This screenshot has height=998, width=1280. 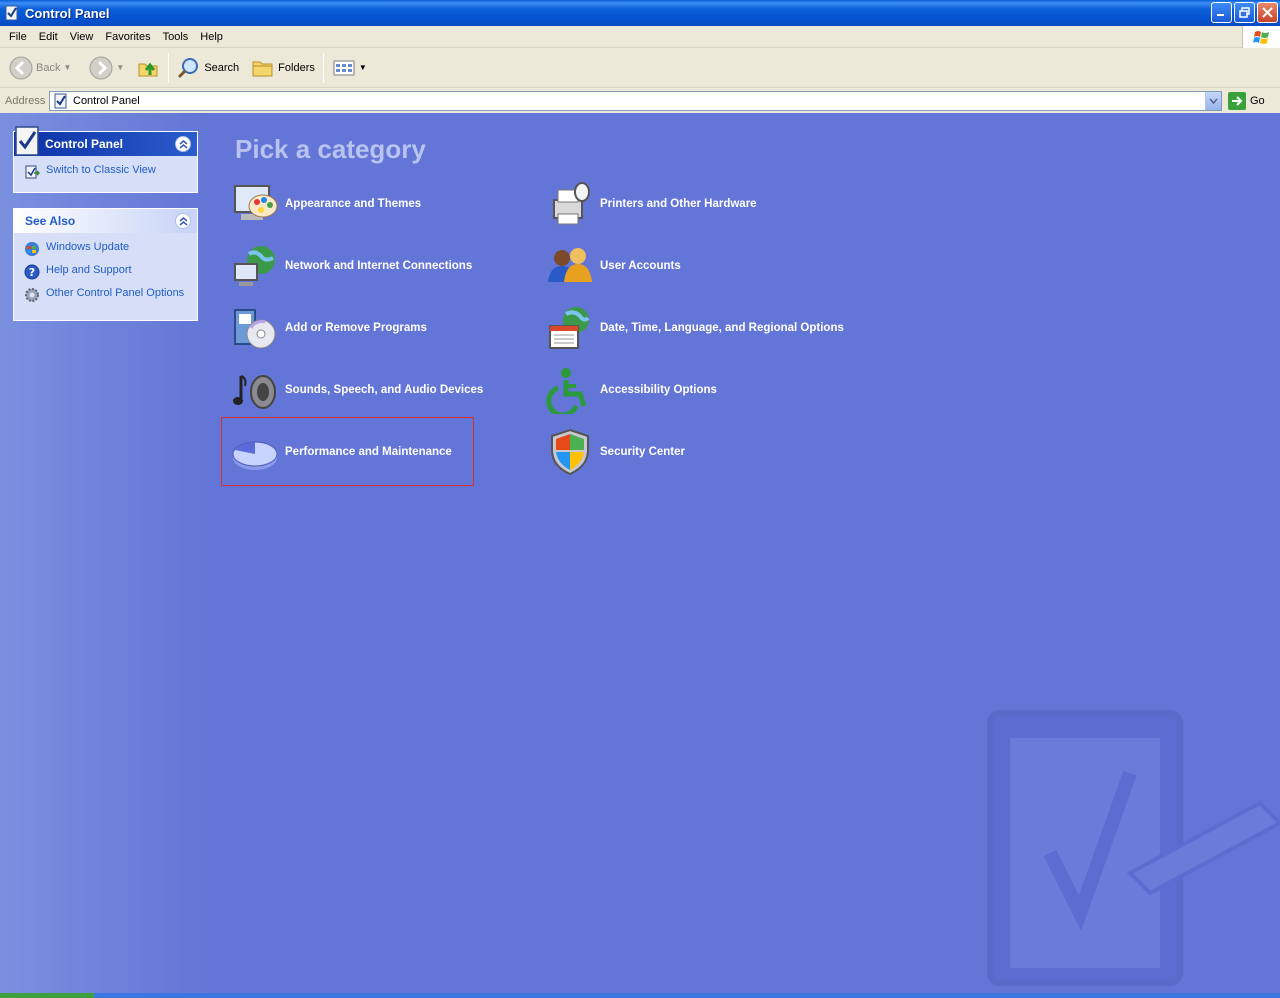 What do you see at coordinates (101, 170) in the screenshot?
I see `switch-classic-view-label: Switch to Classic View` at bounding box center [101, 170].